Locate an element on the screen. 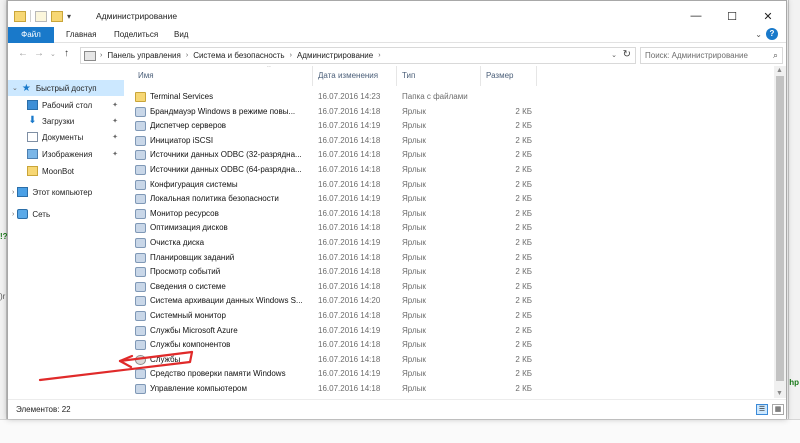  details-view-icon: ☰ is located at coordinates (762, 409).